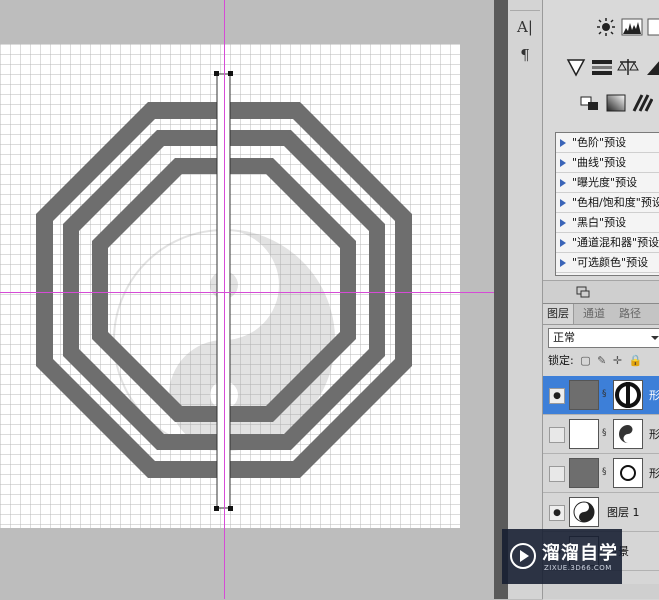 Image resolution: width=659 pixels, height=600 pixels. I want to click on preset-item: "色阶"预设, so click(607, 143).